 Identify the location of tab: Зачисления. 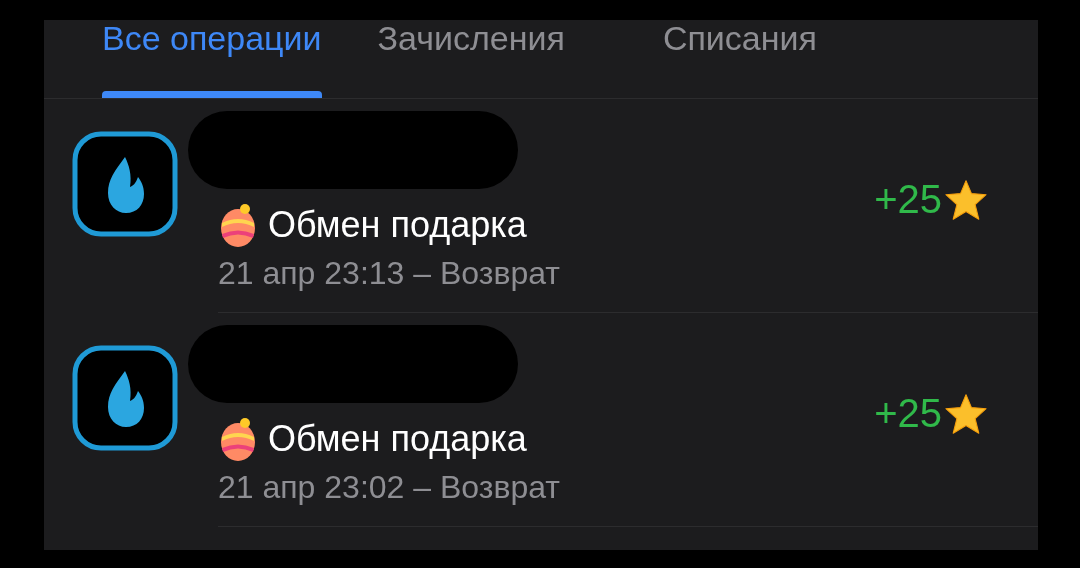
(471, 59).